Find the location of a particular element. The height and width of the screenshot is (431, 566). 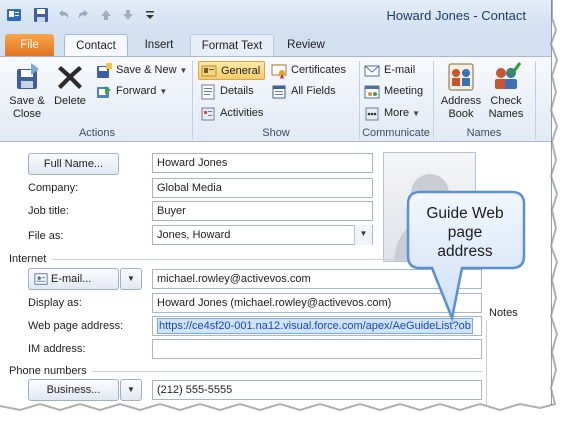

callout-line-2: page is located at coordinates (465, 232).